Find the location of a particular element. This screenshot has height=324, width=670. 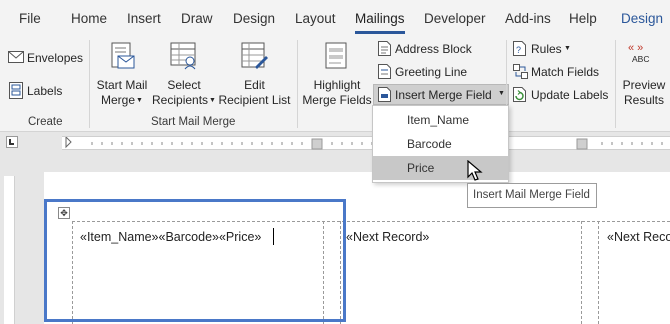

ruler-bar is located at coordinates (335, 143).